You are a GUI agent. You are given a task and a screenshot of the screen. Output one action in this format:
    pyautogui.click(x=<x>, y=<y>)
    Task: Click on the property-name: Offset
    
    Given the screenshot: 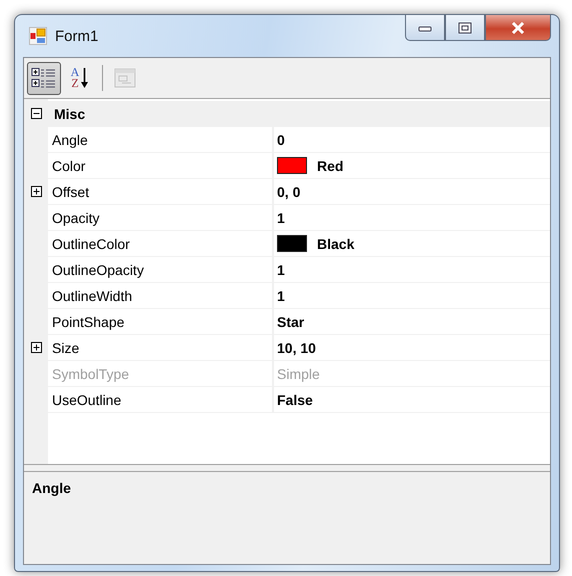 What is the action you would take?
    pyautogui.click(x=71, y=192)
    